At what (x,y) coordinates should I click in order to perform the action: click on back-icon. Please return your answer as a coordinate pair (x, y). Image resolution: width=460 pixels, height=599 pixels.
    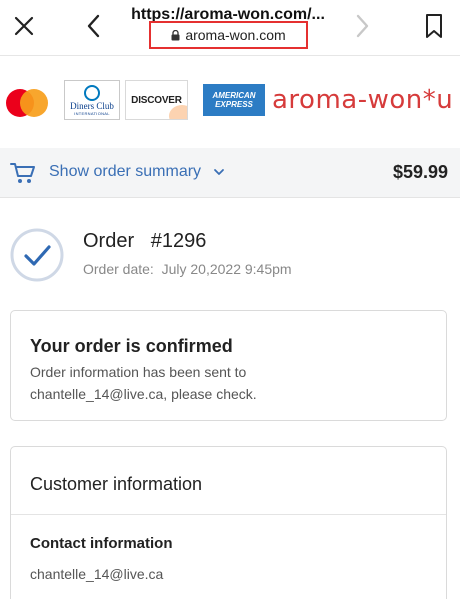
    Looking at the image, I should click on (94, 26).